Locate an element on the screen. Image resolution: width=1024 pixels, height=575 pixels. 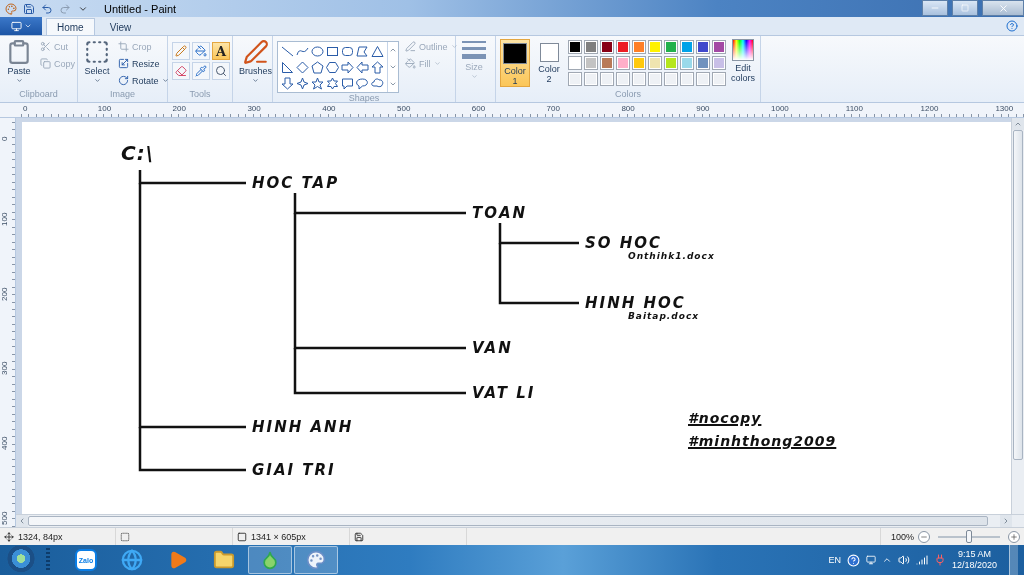
ribbon-tab: View is located at coordinates (120, 26).